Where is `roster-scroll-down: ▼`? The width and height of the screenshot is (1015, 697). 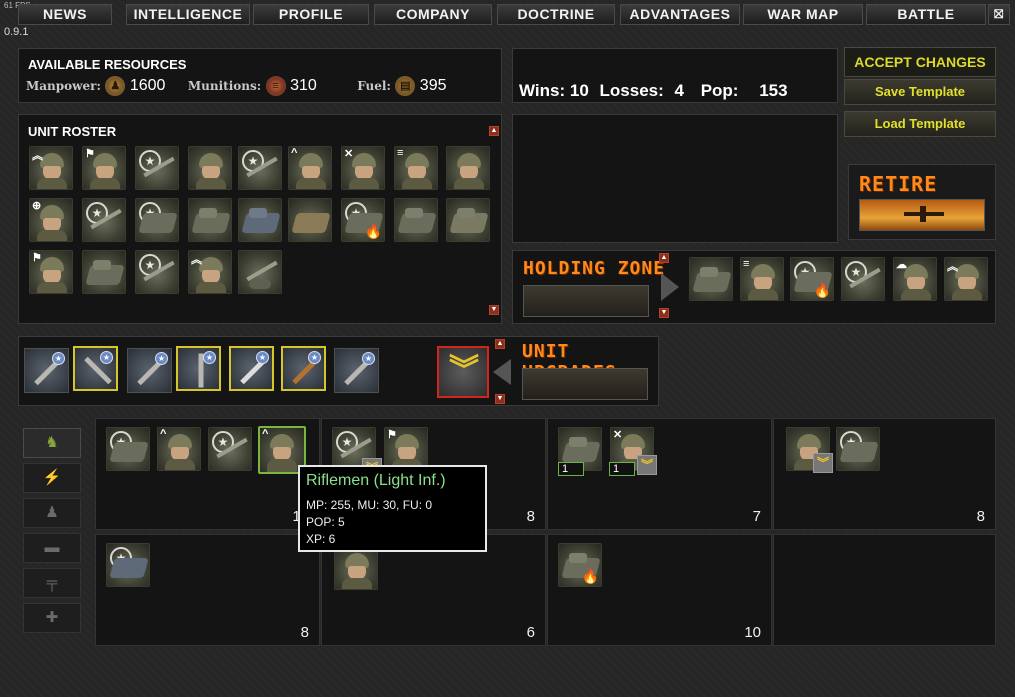
roster-scroll-down: ▼ is located at coordinates (494, 310).